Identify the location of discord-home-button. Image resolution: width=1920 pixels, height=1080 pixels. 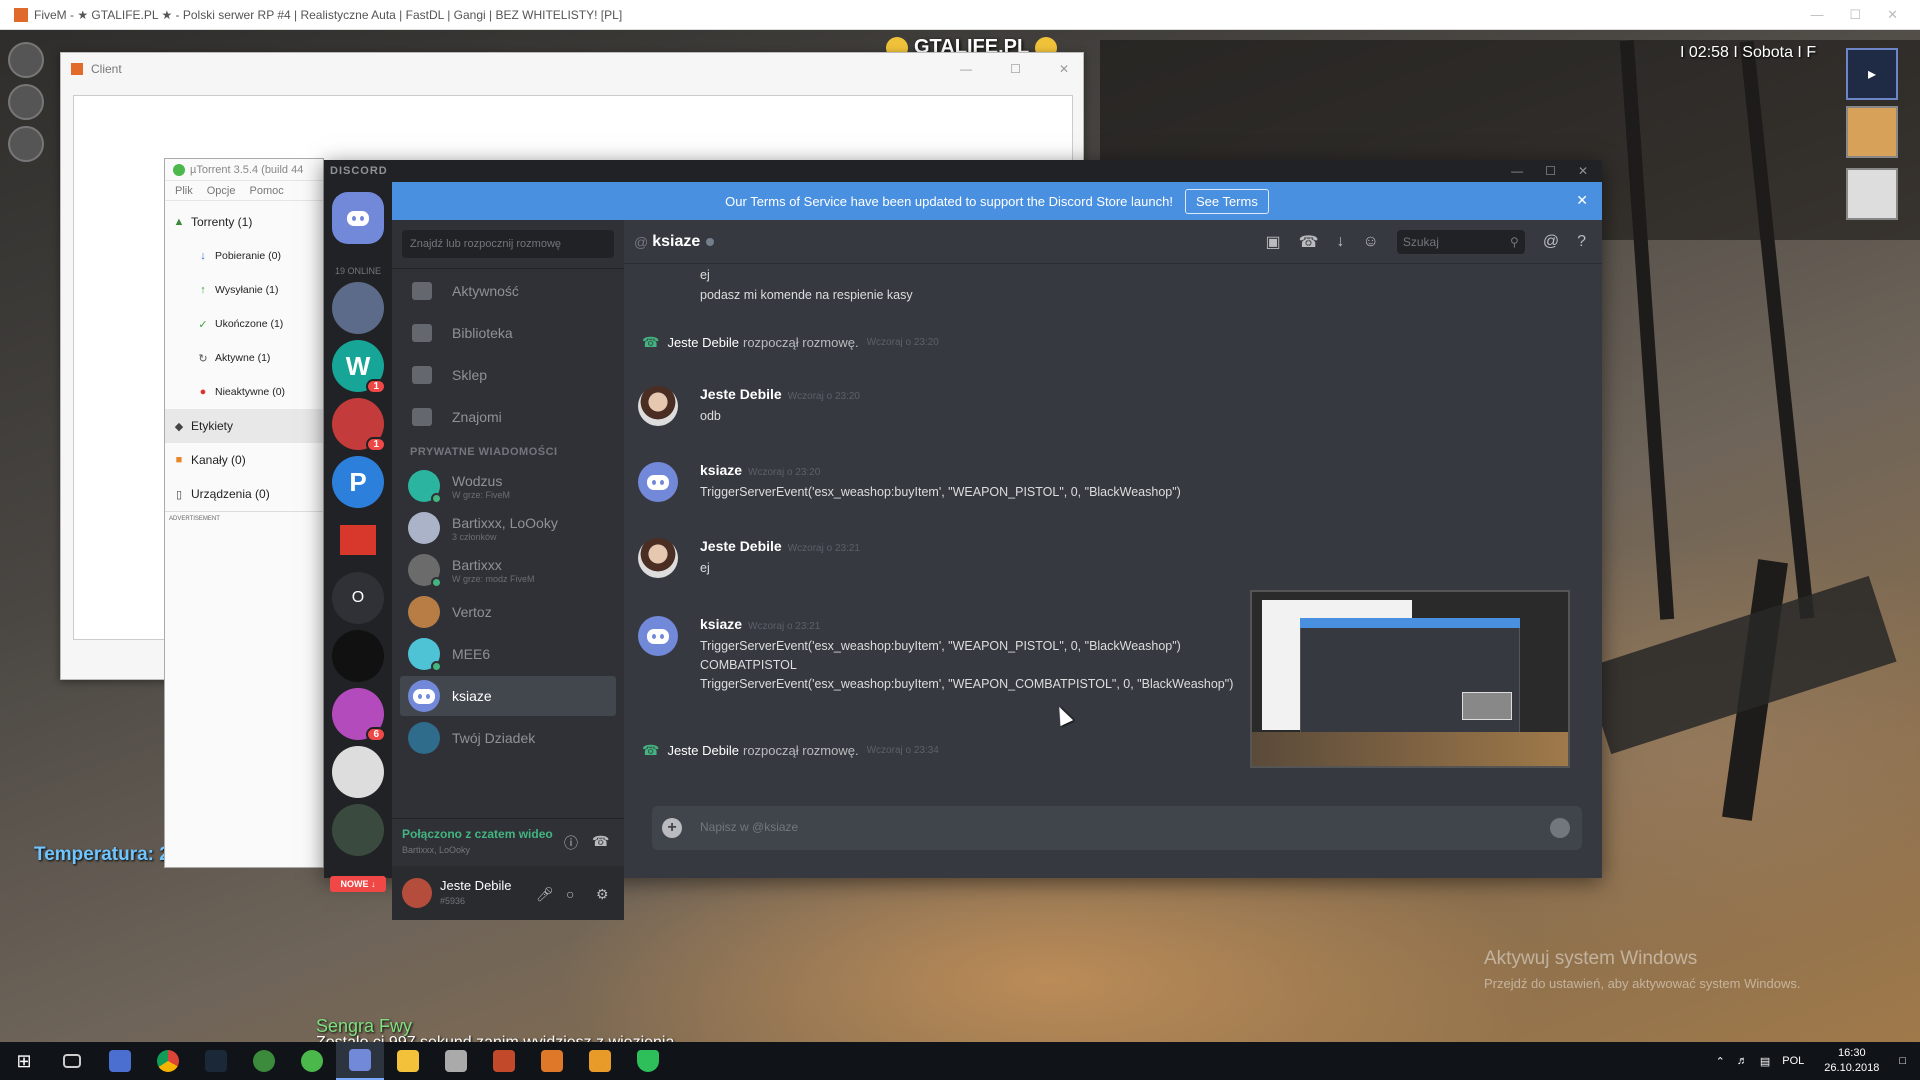
(358, 218).